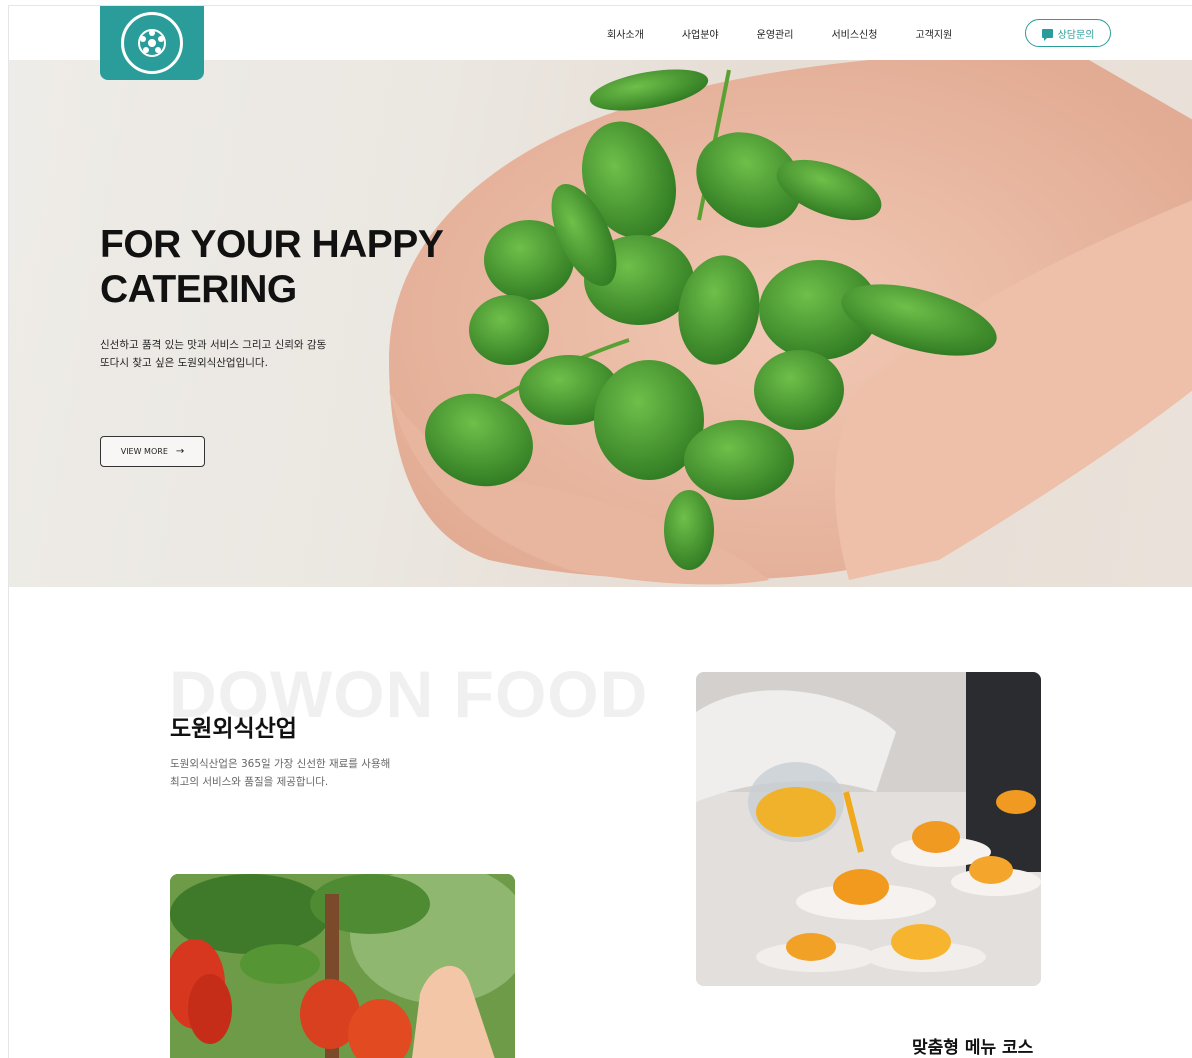 The image size is (1192, 1058). I want to click on main-nav: 회사소개 사업분야 운영관리 서비스신청 고객지원, so click(798, 33).